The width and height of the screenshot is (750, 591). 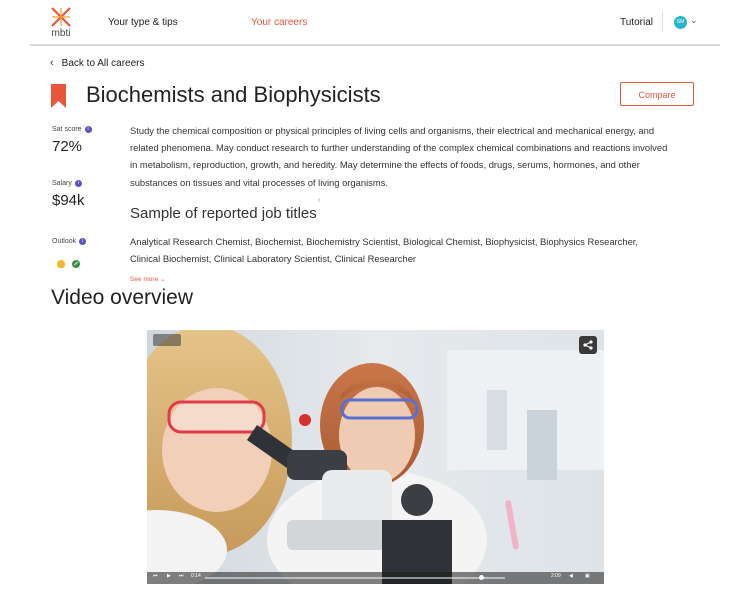 What do you see at coordinates (58, 96) in the screenshot?
I see `bookmark-icon` at bounding box center [58, 96].